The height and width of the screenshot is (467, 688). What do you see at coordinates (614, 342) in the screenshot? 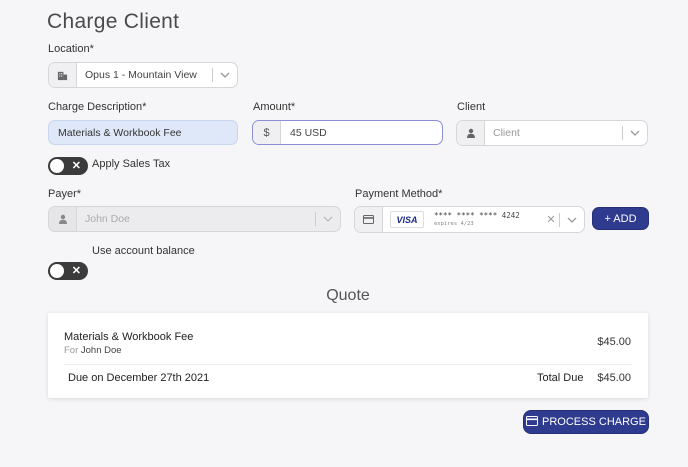
I see `quote-item-price: $45.00` at bounding box center [614, 342].